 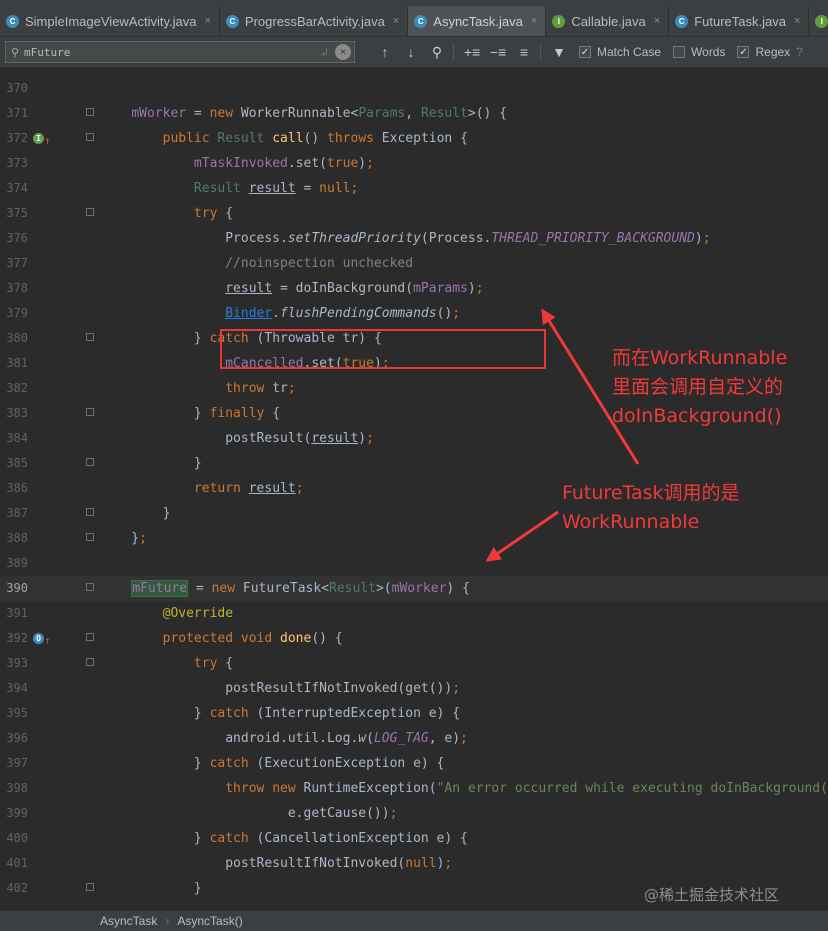 I want to click on line-number: 381, so click(x=17, y=363).